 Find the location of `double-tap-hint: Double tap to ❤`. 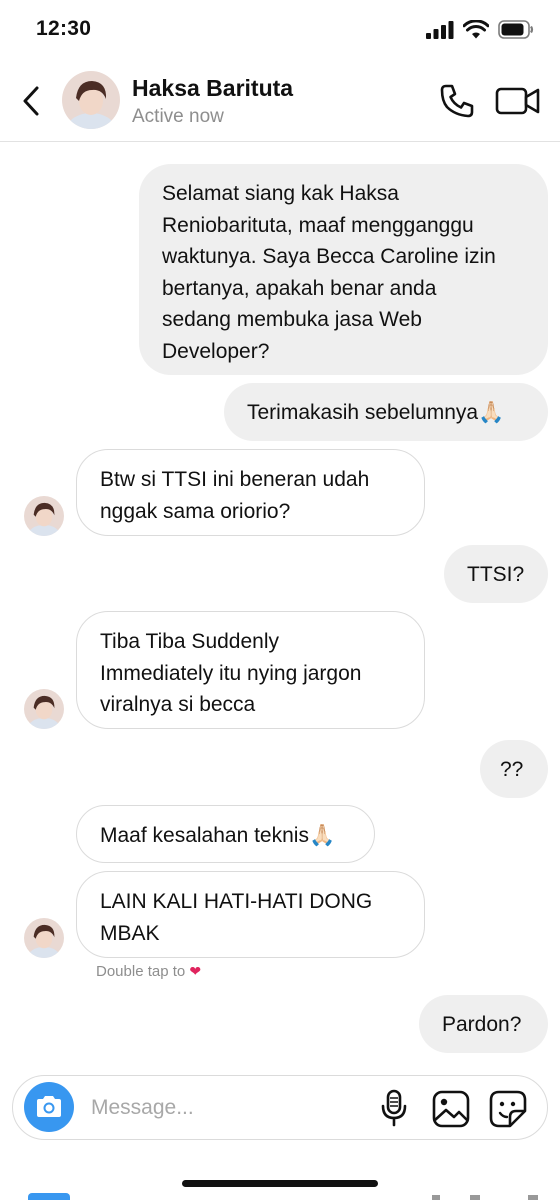

double-tap-hint: Double tap to ❤ is located at coordinates (148, 971).